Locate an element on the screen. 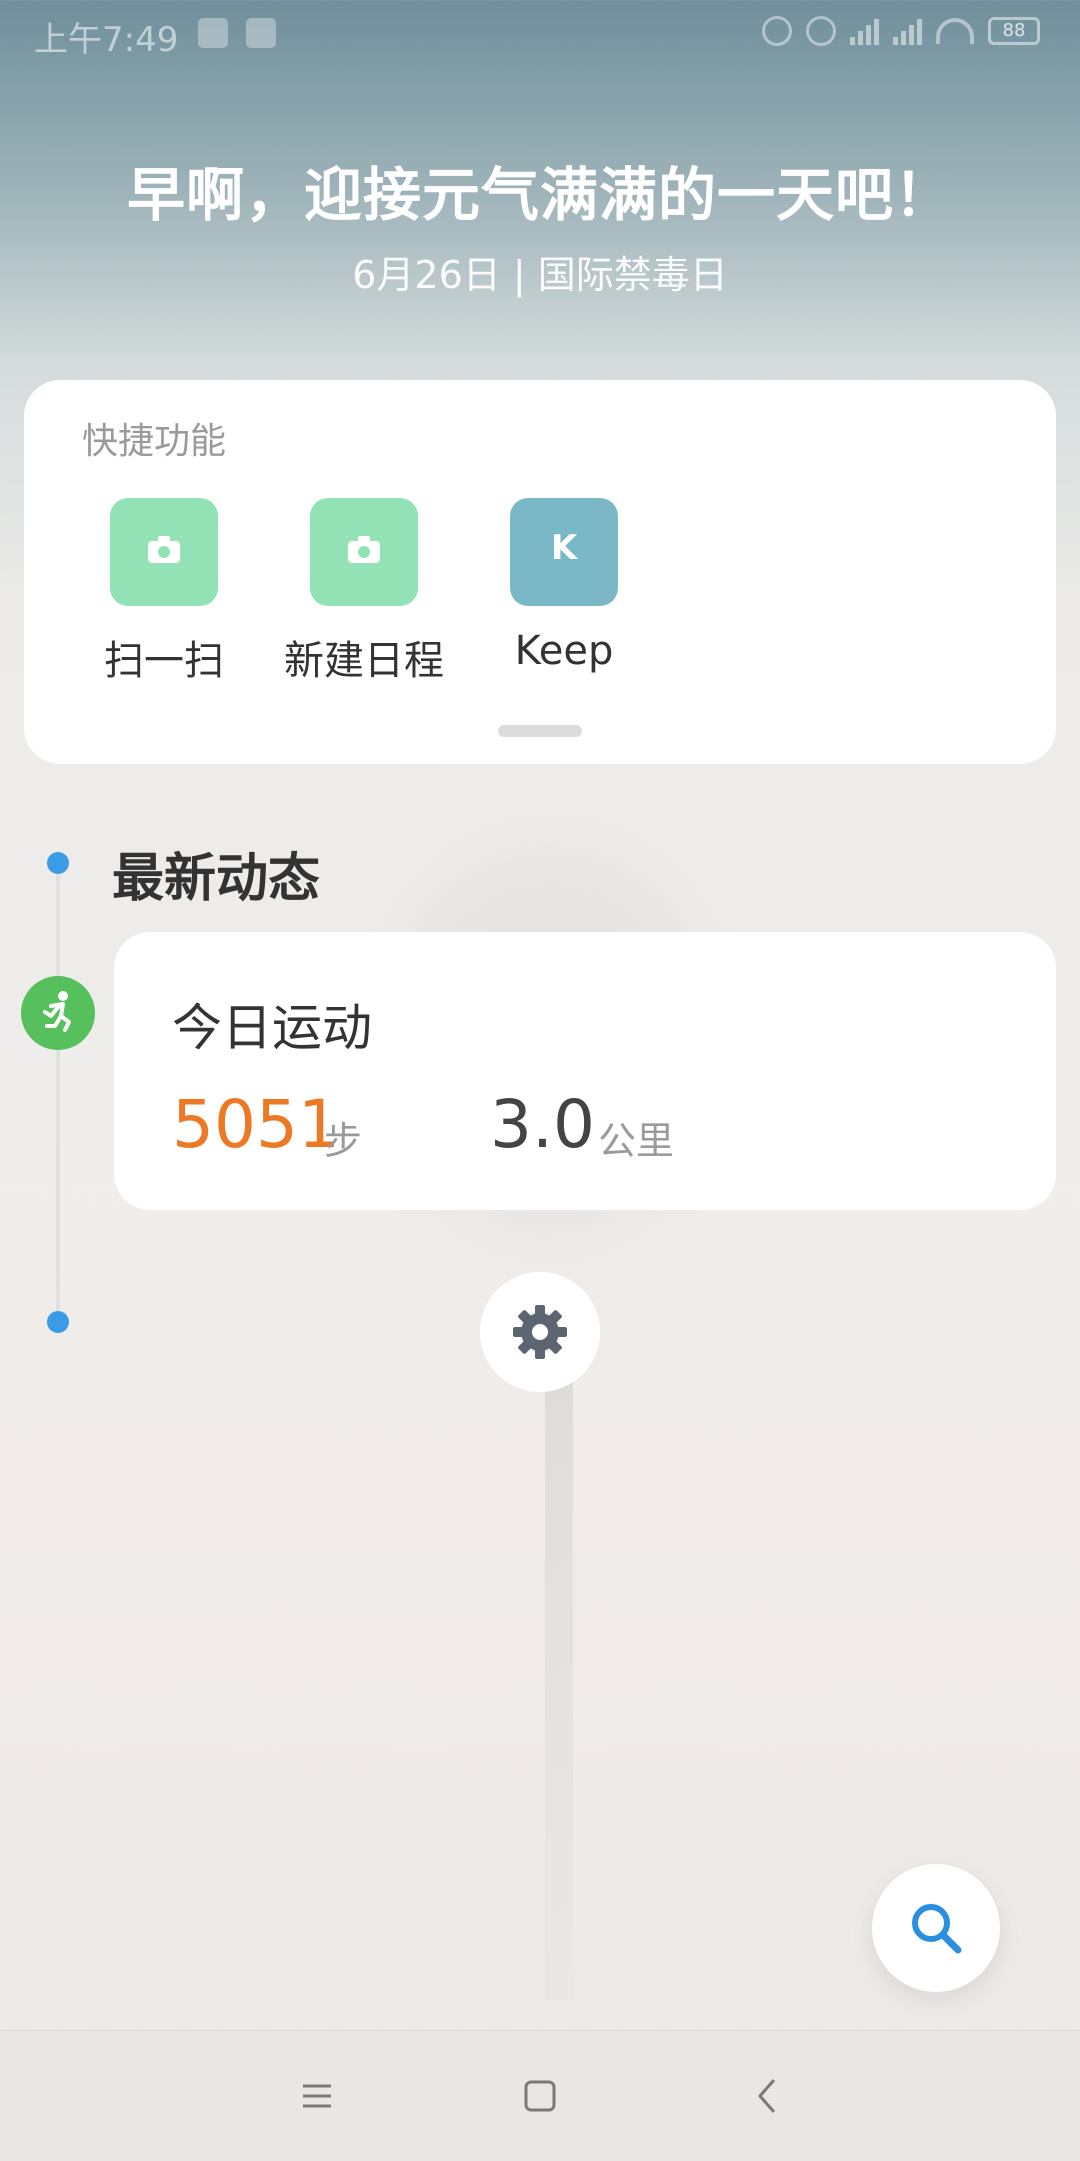  wifi-icon is located at coordinates (955, 31).